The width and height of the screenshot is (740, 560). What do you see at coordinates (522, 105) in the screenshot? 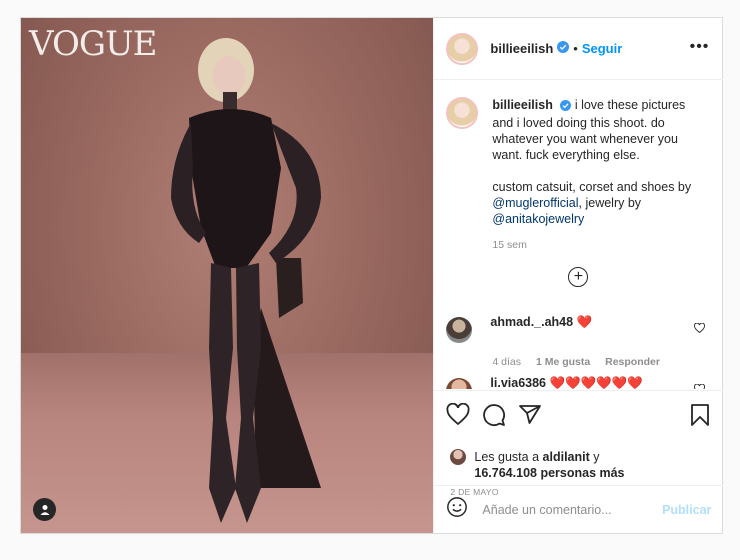
I see `caption-username: billieeilish` at bounding box center [522, 105].